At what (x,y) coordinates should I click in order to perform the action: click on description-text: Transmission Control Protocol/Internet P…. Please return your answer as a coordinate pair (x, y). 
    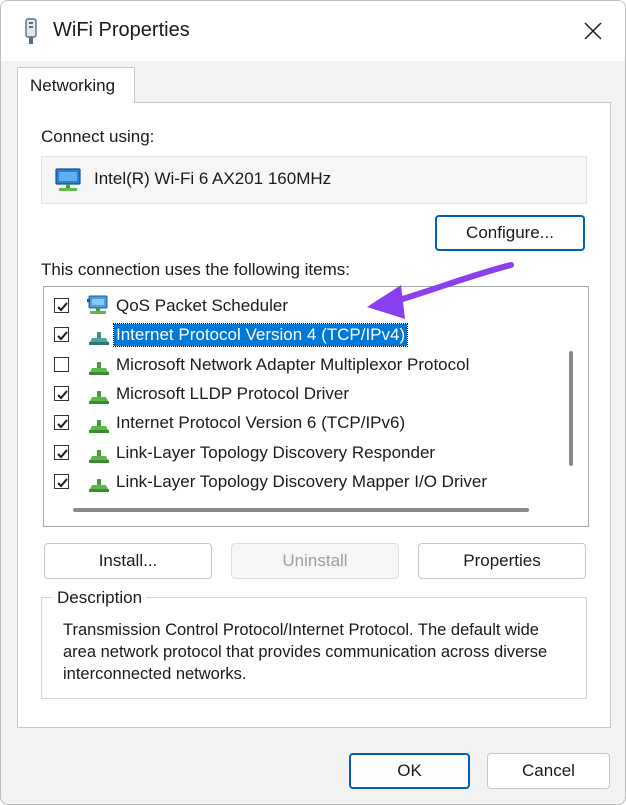
    Looking at the image, I should click on (305, 652).